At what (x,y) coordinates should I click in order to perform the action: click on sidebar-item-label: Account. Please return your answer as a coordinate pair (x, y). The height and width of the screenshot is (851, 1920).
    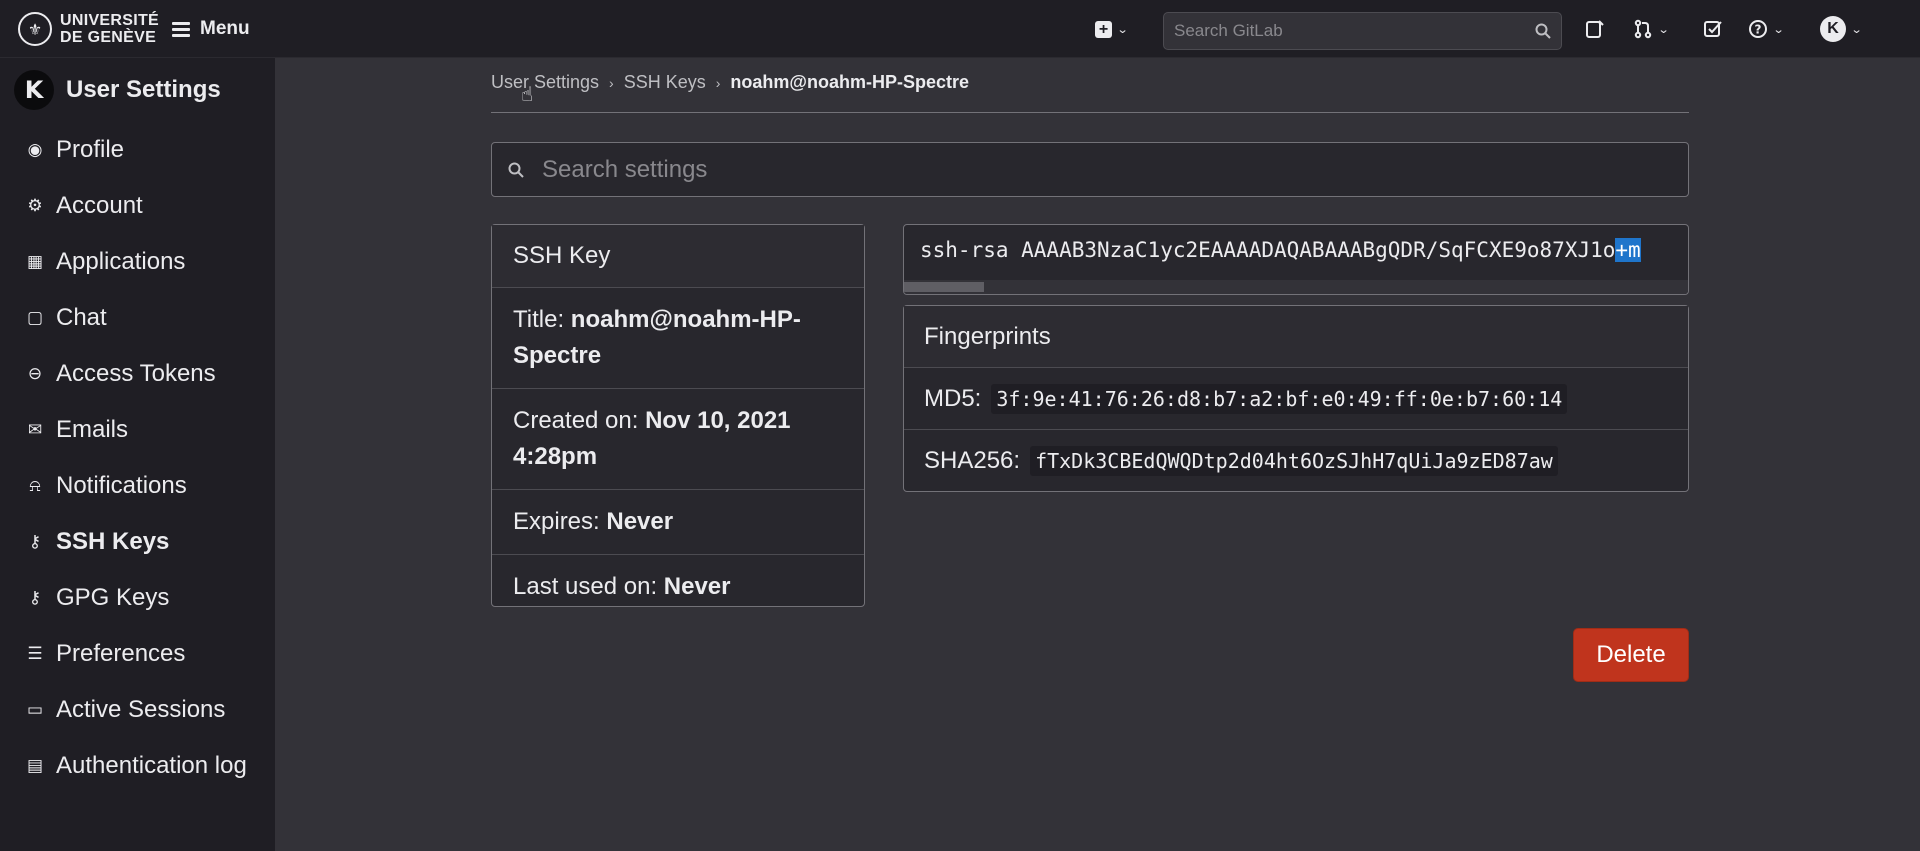
    Looking at the image, I should click on (99, 205).